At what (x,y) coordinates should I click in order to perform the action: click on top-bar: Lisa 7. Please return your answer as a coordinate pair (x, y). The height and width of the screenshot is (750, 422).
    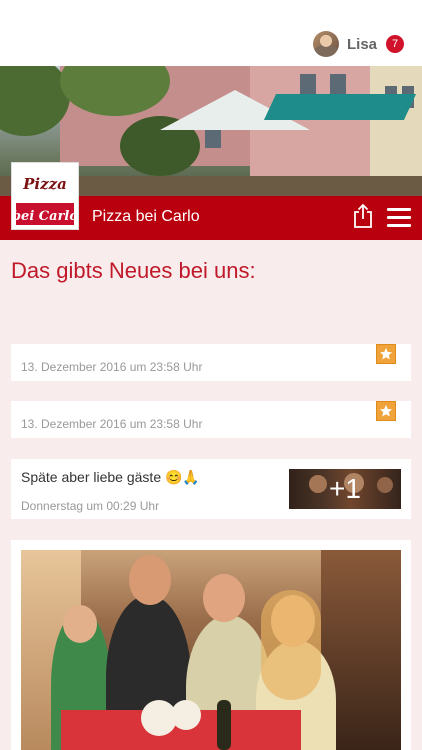
    Looking at the image, I should click on (211, 33).